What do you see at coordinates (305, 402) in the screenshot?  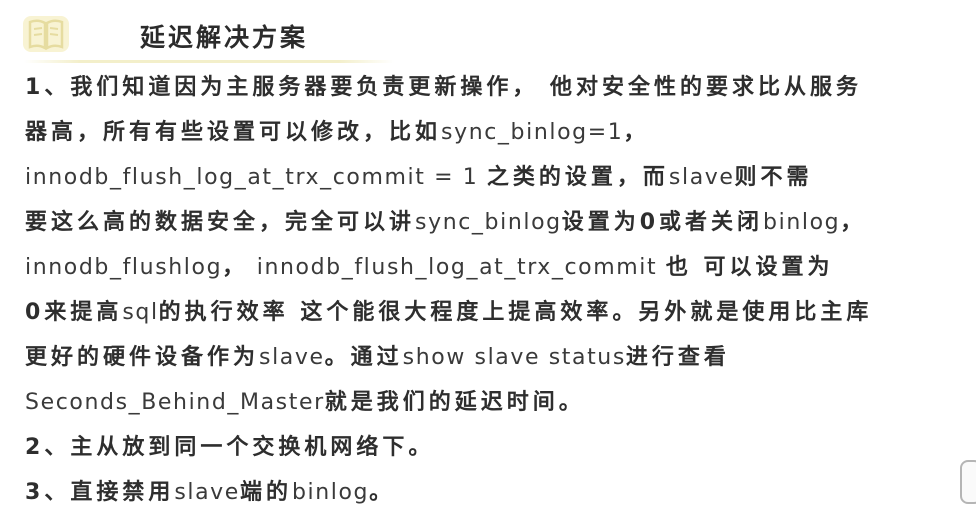 I see `body-line-8: Seconds_Behind_Master就是我们的延迟时间。` at bounding box center [305, 402].